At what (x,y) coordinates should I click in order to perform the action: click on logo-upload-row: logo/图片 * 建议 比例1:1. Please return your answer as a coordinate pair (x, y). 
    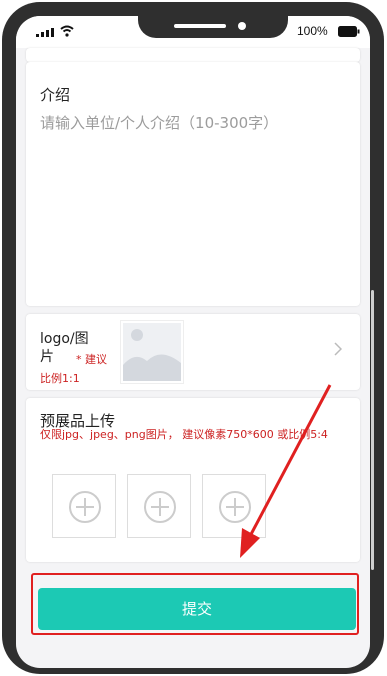
    Looking at the image, I should click on (193, 352).